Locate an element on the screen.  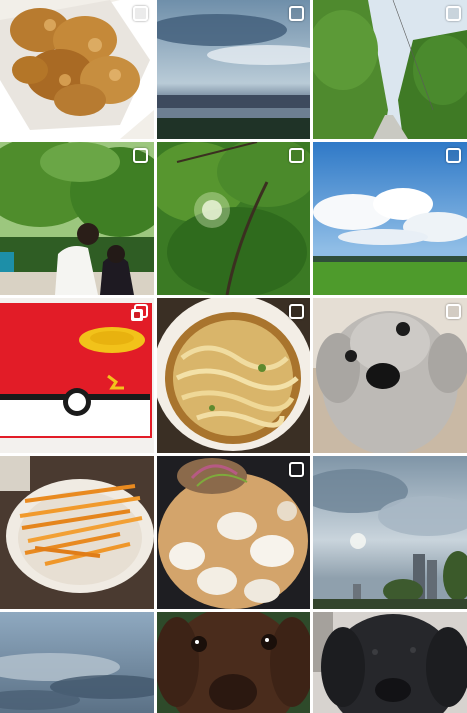
fried-chicken-photo is located at coordinates (77, 69).